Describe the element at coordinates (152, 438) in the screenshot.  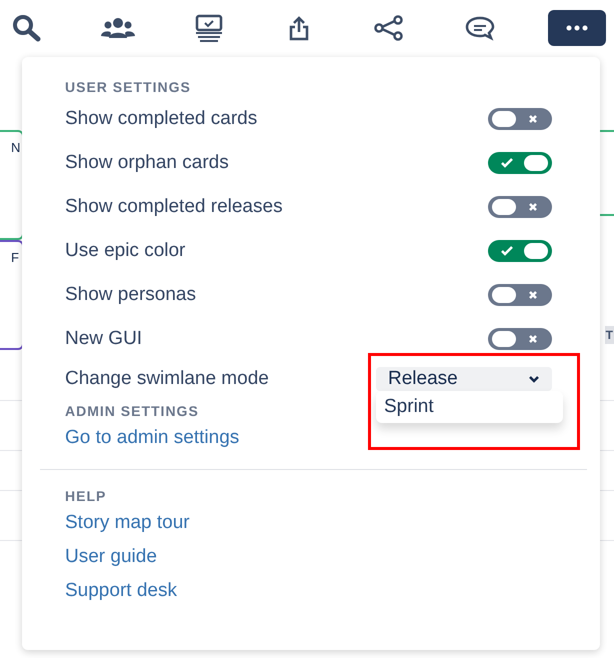
I see `menu-link: Go to admin settings` at that location.